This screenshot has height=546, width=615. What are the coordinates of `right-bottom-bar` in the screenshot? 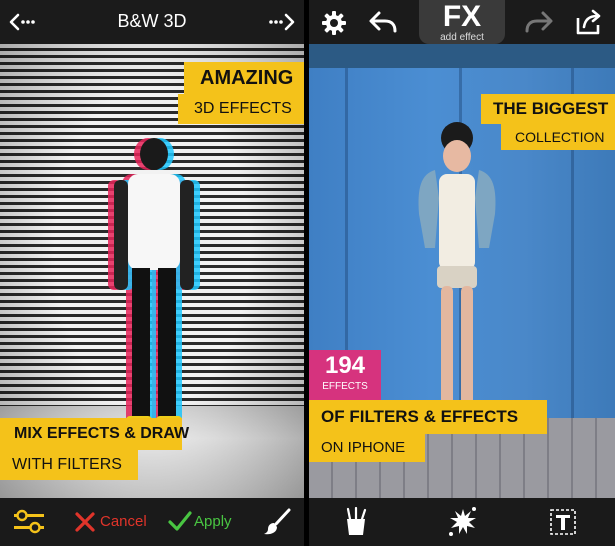 It's located at (462, 522).